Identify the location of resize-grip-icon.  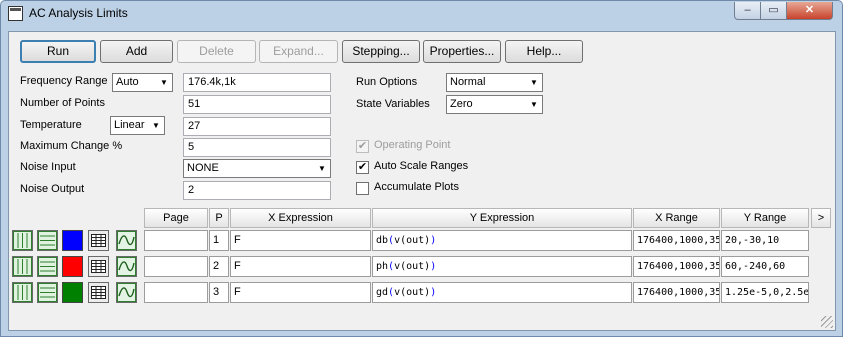
(827, 322).